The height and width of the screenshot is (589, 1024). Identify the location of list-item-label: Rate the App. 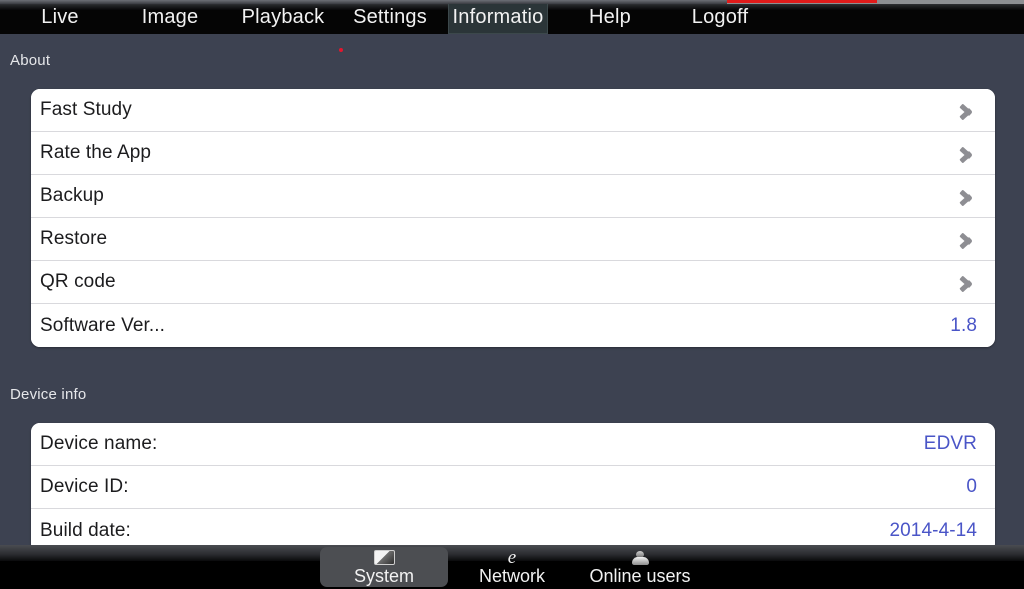
(96, 152).